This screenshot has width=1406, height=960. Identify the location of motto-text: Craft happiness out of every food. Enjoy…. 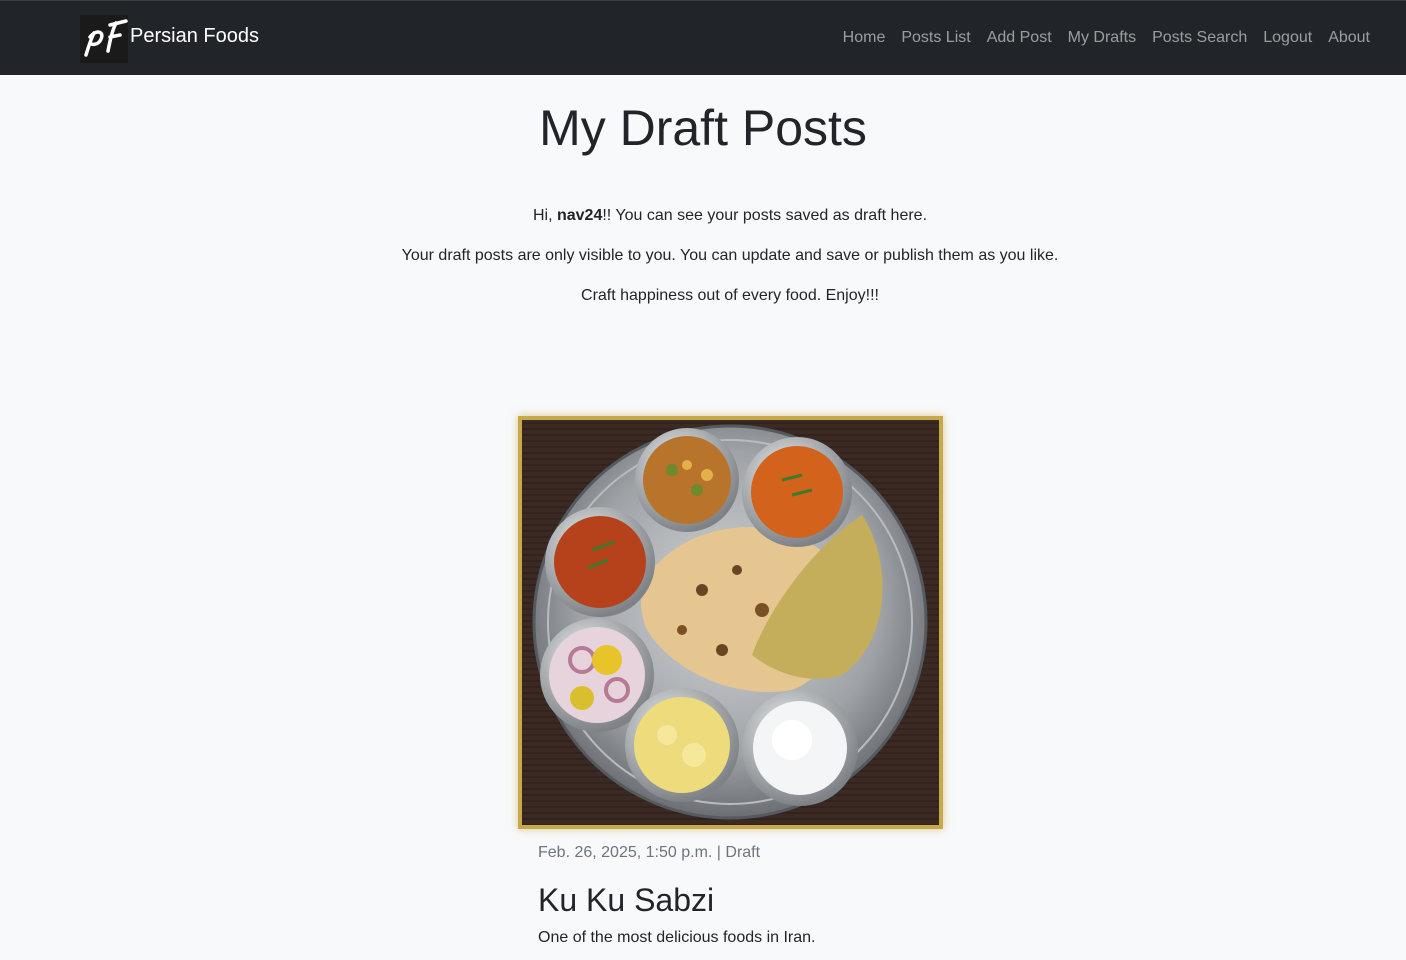
(730, 295).